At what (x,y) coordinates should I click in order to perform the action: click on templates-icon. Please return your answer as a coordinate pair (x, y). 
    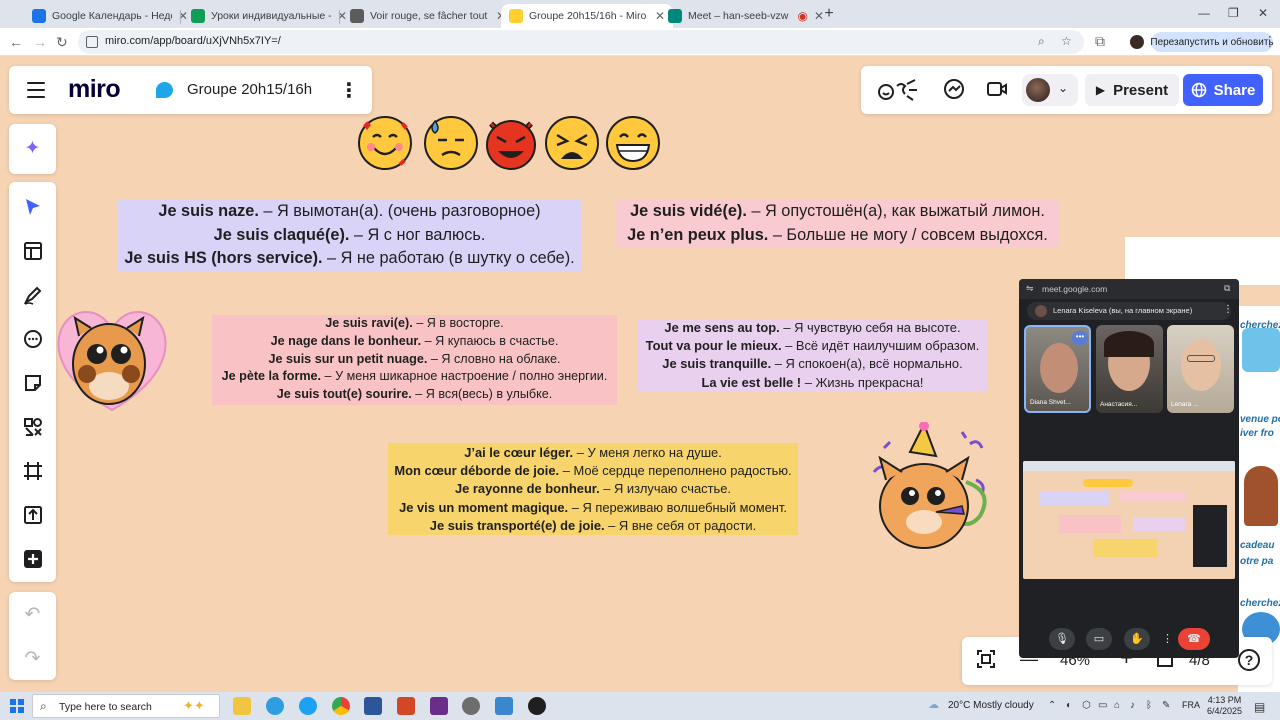
    Looking at the image, I should click on (32, 250).